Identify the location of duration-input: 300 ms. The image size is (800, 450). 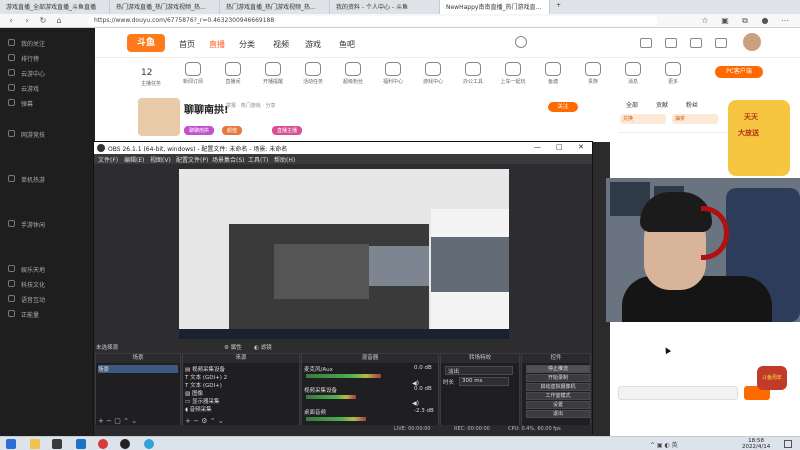
(484, 381).